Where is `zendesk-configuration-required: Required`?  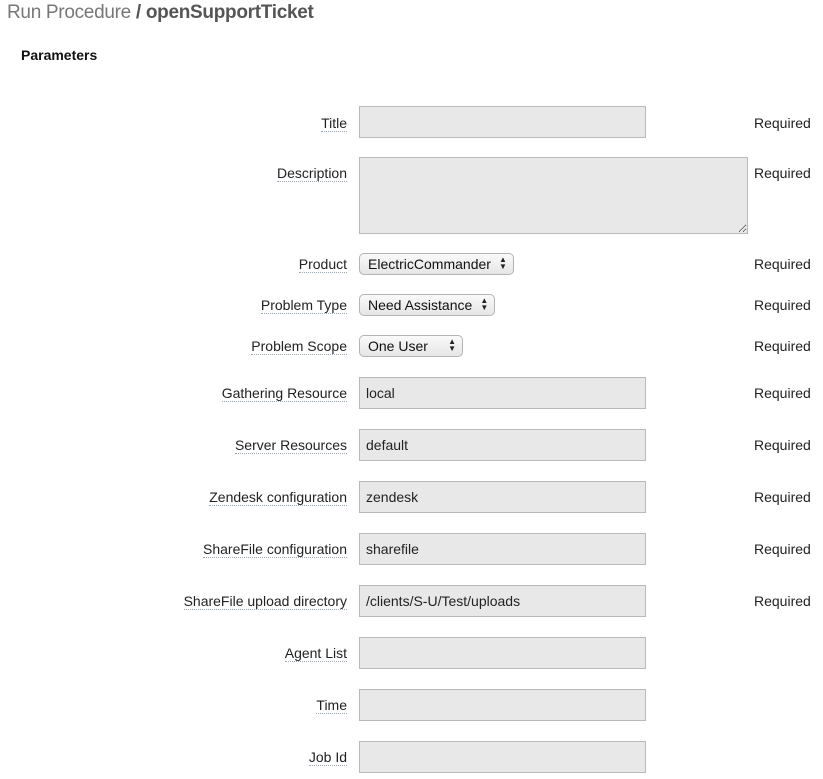
zendesk-configuration-required: Required is located at coordinates (782, 497).